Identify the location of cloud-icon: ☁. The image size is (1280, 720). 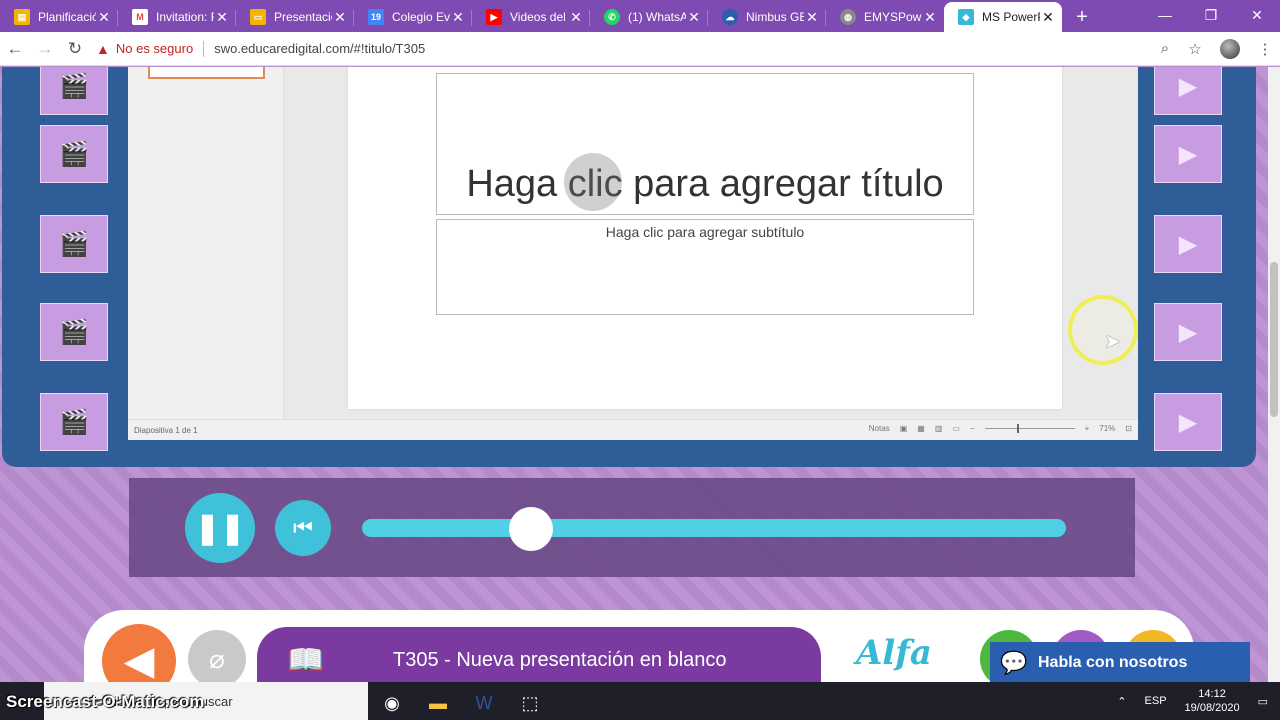
(730, 17).